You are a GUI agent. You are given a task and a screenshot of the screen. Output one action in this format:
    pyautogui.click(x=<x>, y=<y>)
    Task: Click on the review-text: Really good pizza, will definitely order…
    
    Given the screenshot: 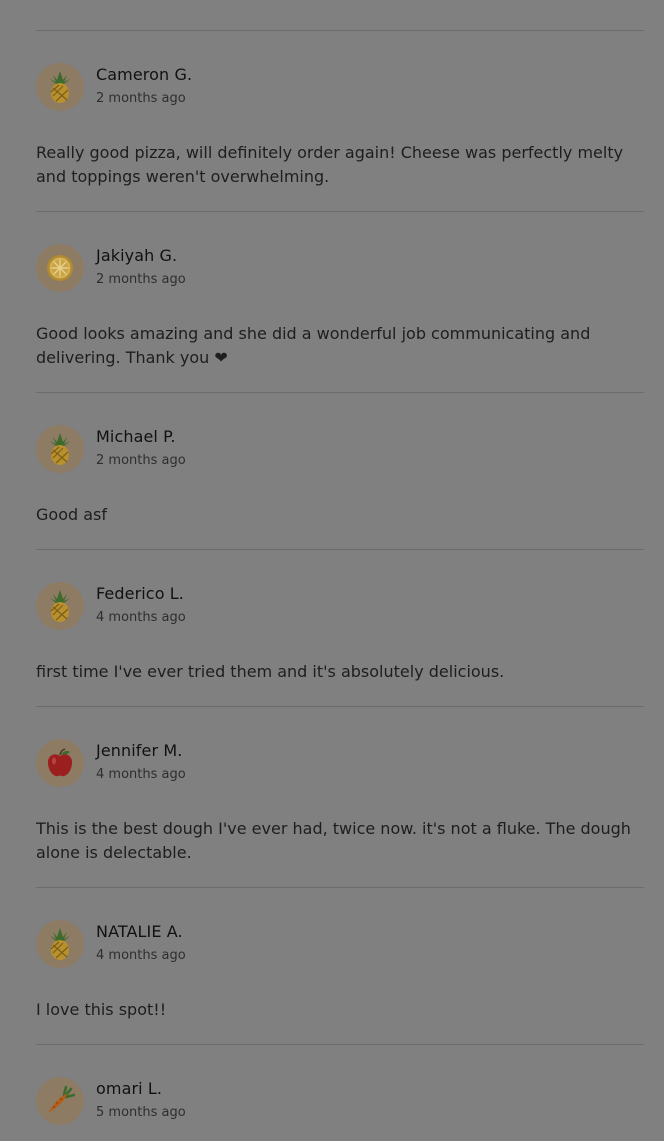 What is the action you would take?
    pyautogui.click(x=330, y=164)
    